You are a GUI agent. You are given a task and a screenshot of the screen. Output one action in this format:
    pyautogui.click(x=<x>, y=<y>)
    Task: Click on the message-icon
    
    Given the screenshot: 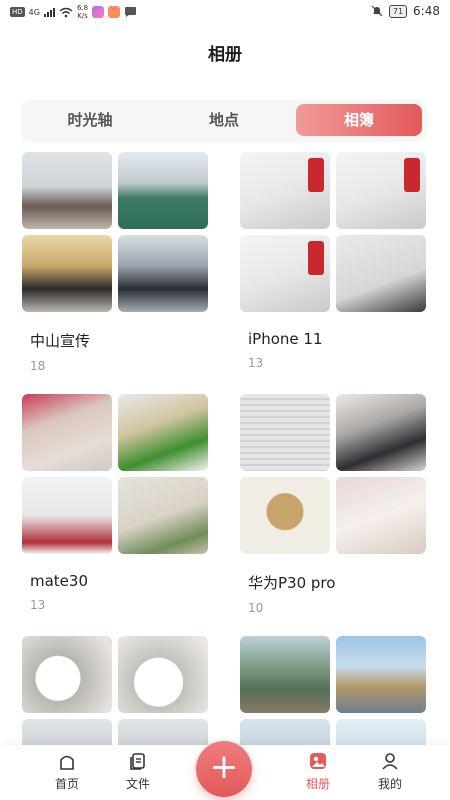 What is the action you would take?
    pyautogui.click(x=131, y=12)
    